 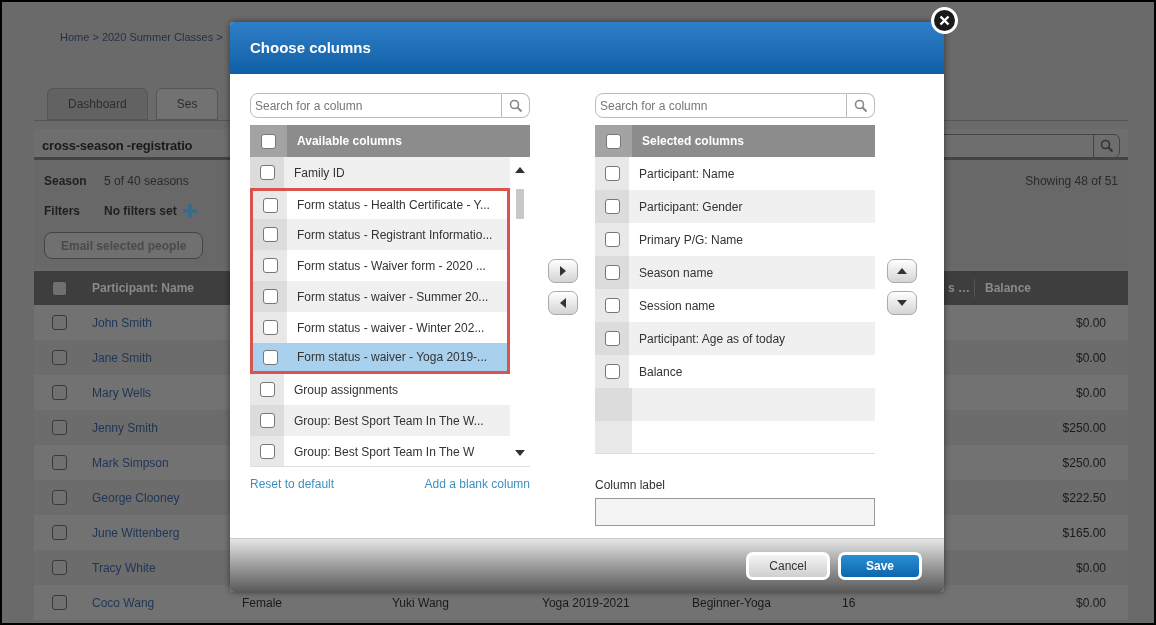 What do you see at coordinates (735, 512) in the screenshot?
I see `column-label-field` at bounding box center [735, 512].